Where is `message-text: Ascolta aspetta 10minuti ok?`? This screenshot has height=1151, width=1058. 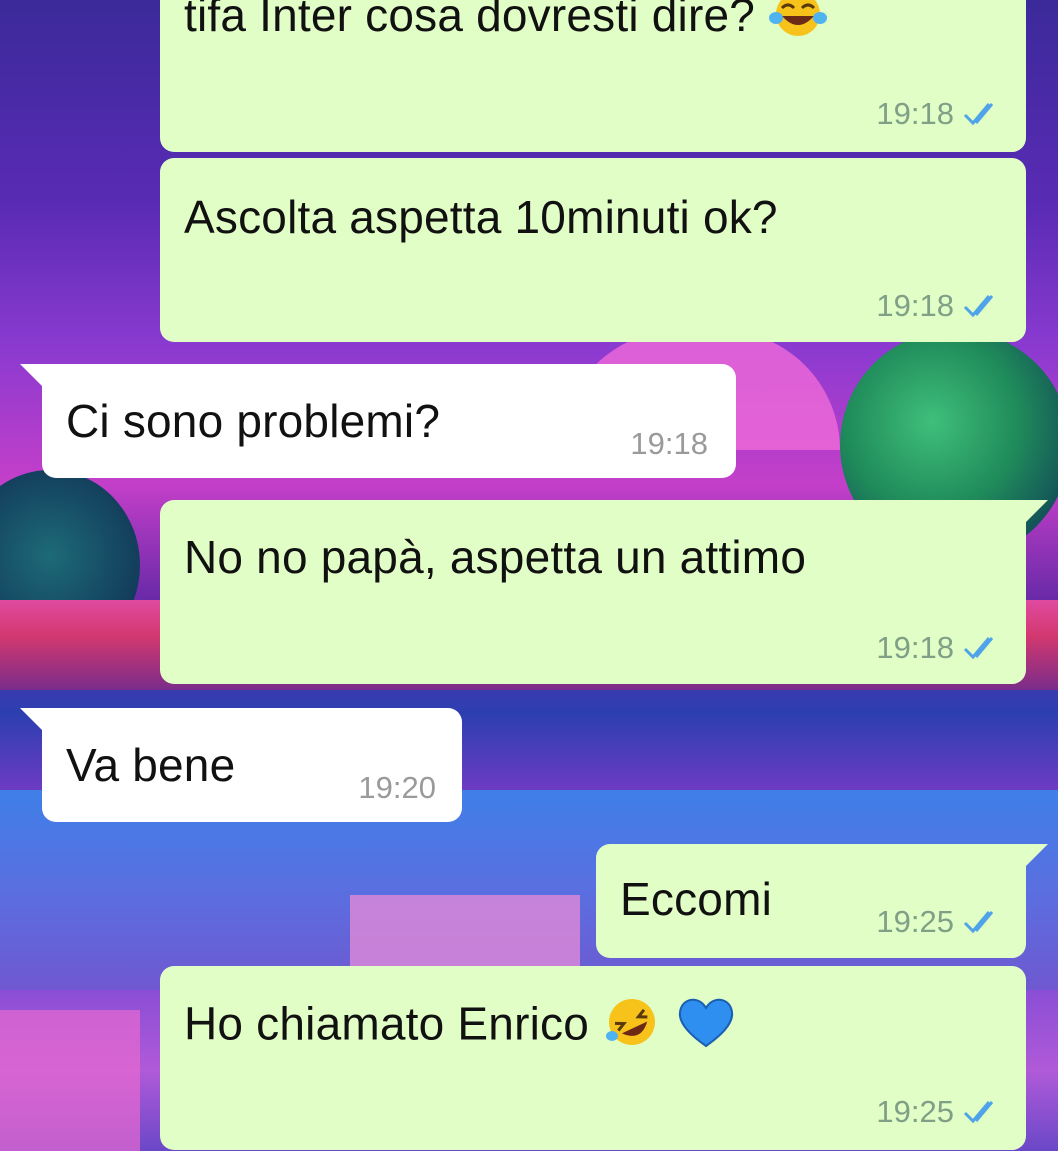
message-text: Ascolta aspetta 10minuti ok? is located at coordinates (481, 217).